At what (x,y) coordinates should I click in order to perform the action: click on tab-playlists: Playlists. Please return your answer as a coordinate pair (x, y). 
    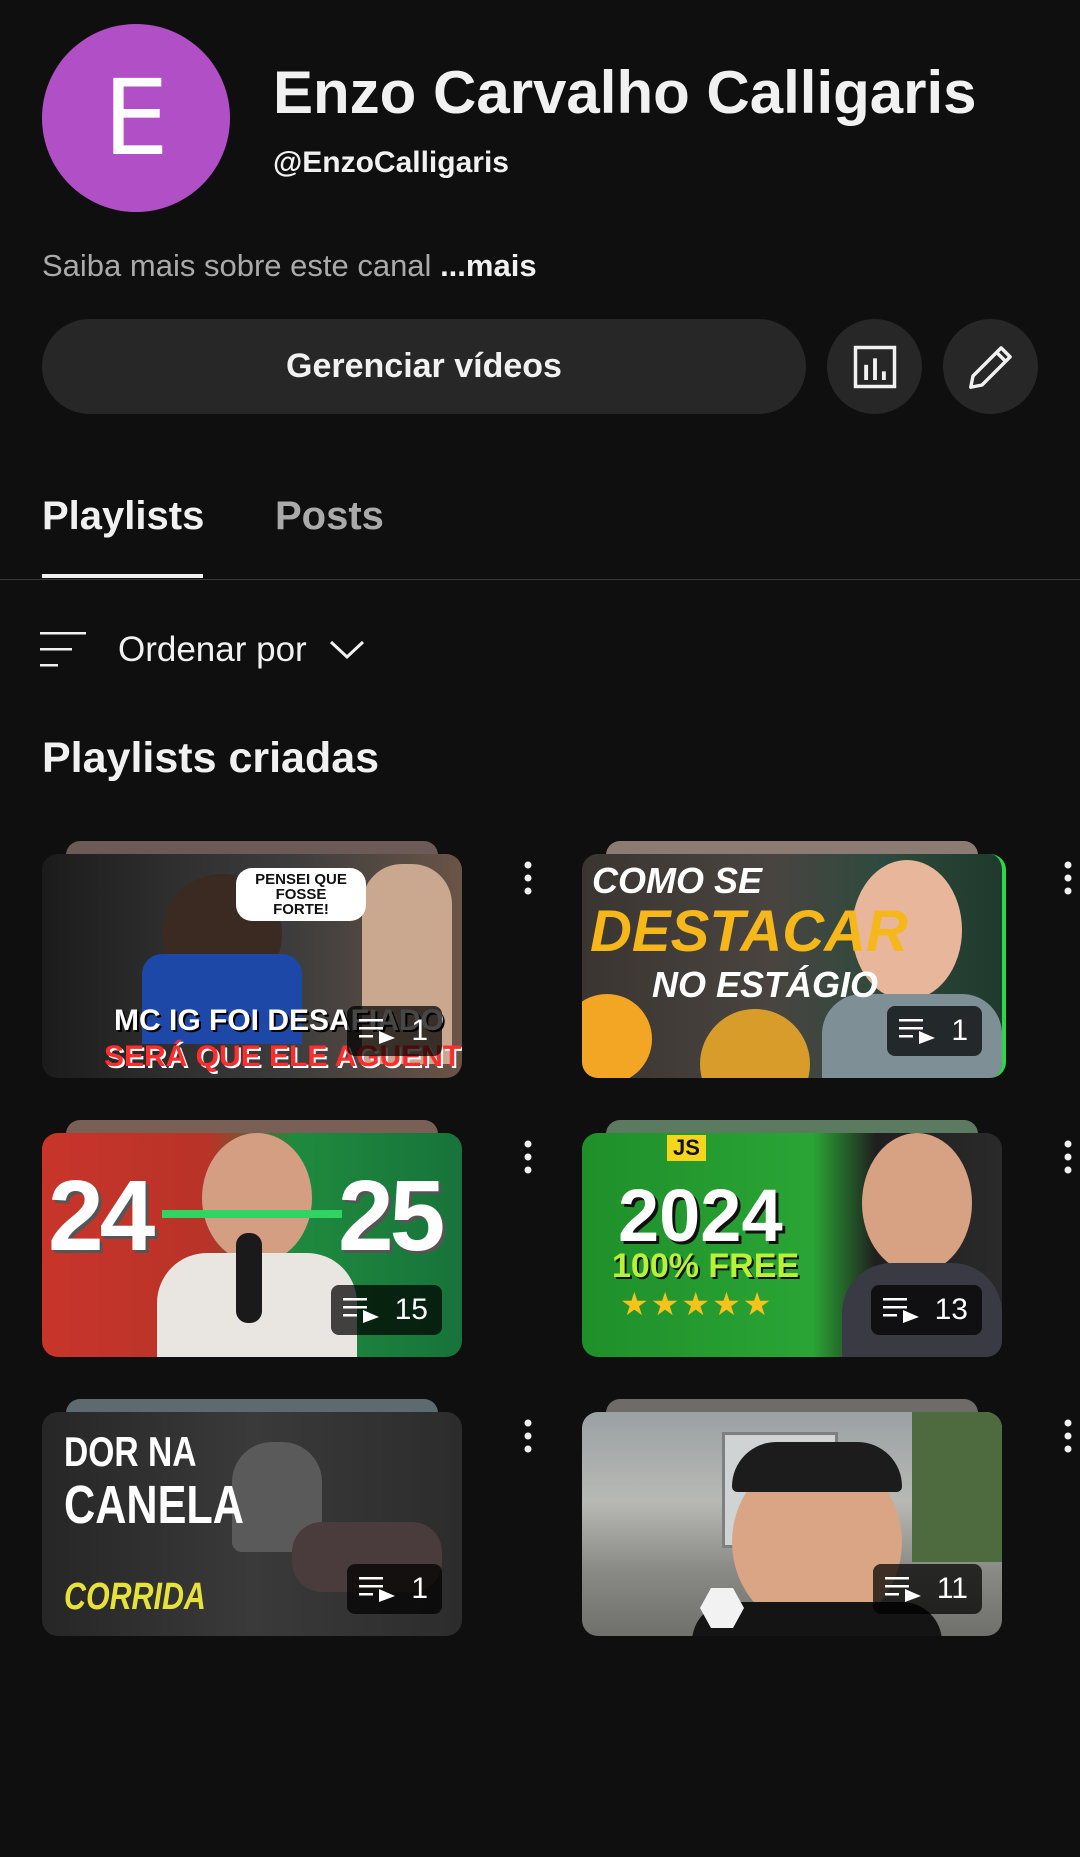
    Looking at the image, I should click on (123, 516).